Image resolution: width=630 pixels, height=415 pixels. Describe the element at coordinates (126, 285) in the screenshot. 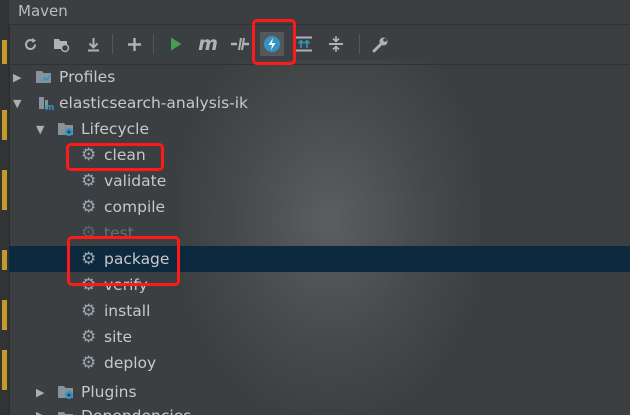

I see `goal-label: verify` at that location.